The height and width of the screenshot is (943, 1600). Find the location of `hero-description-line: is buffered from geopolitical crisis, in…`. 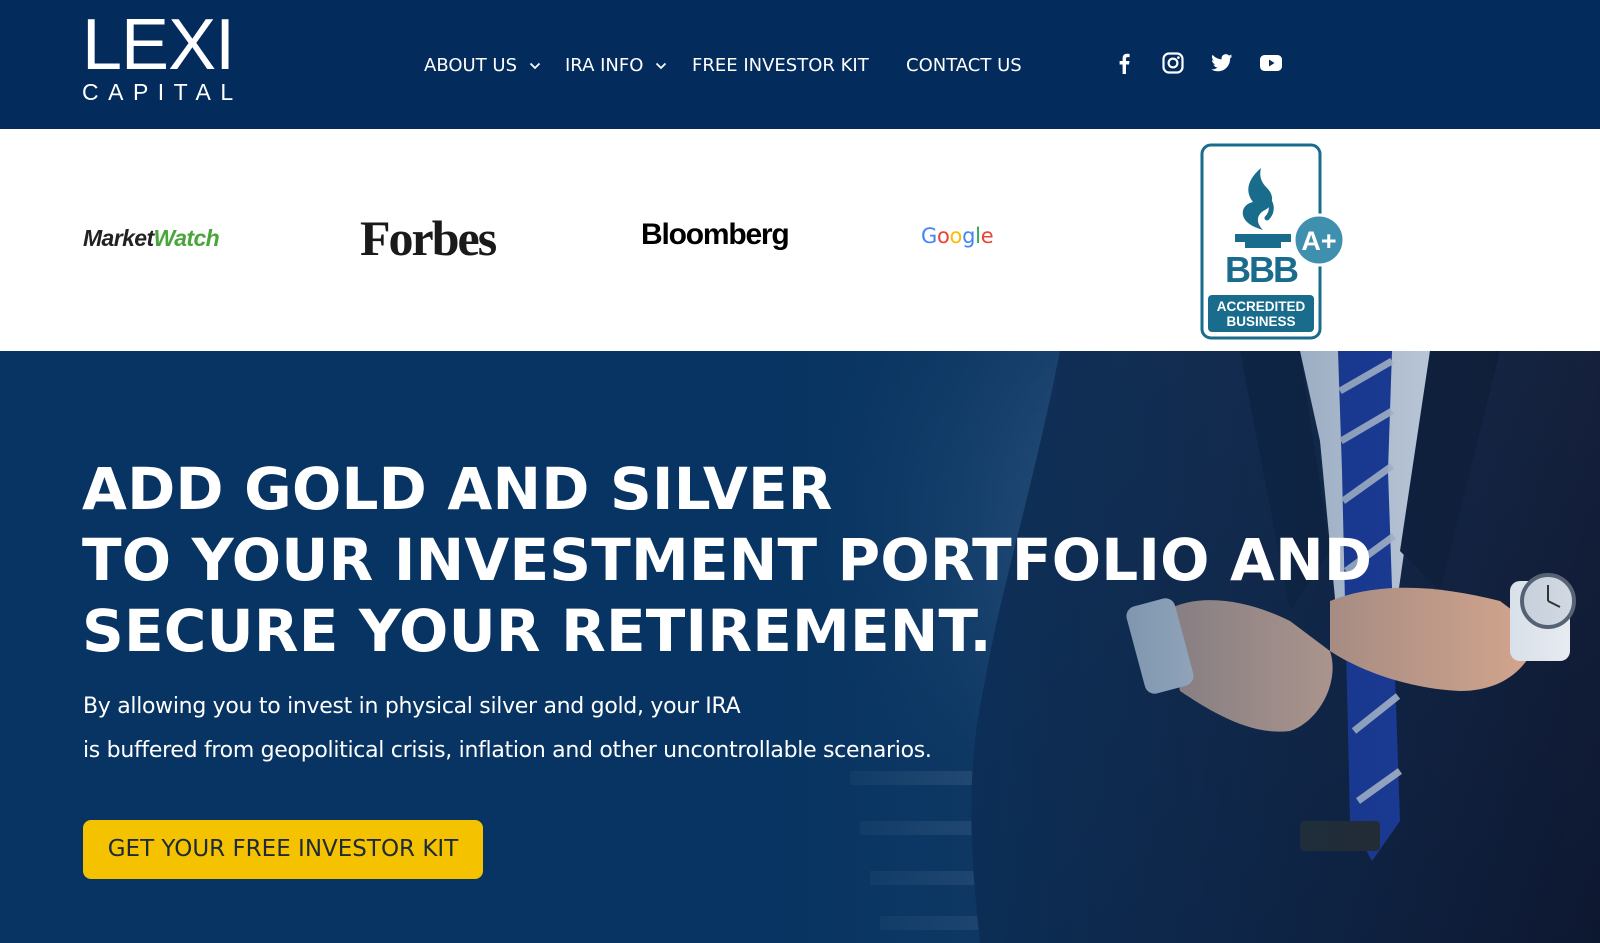

hero-description-line: is buffered from geopolitical crisis, in… is located at coordinates (507, 750).